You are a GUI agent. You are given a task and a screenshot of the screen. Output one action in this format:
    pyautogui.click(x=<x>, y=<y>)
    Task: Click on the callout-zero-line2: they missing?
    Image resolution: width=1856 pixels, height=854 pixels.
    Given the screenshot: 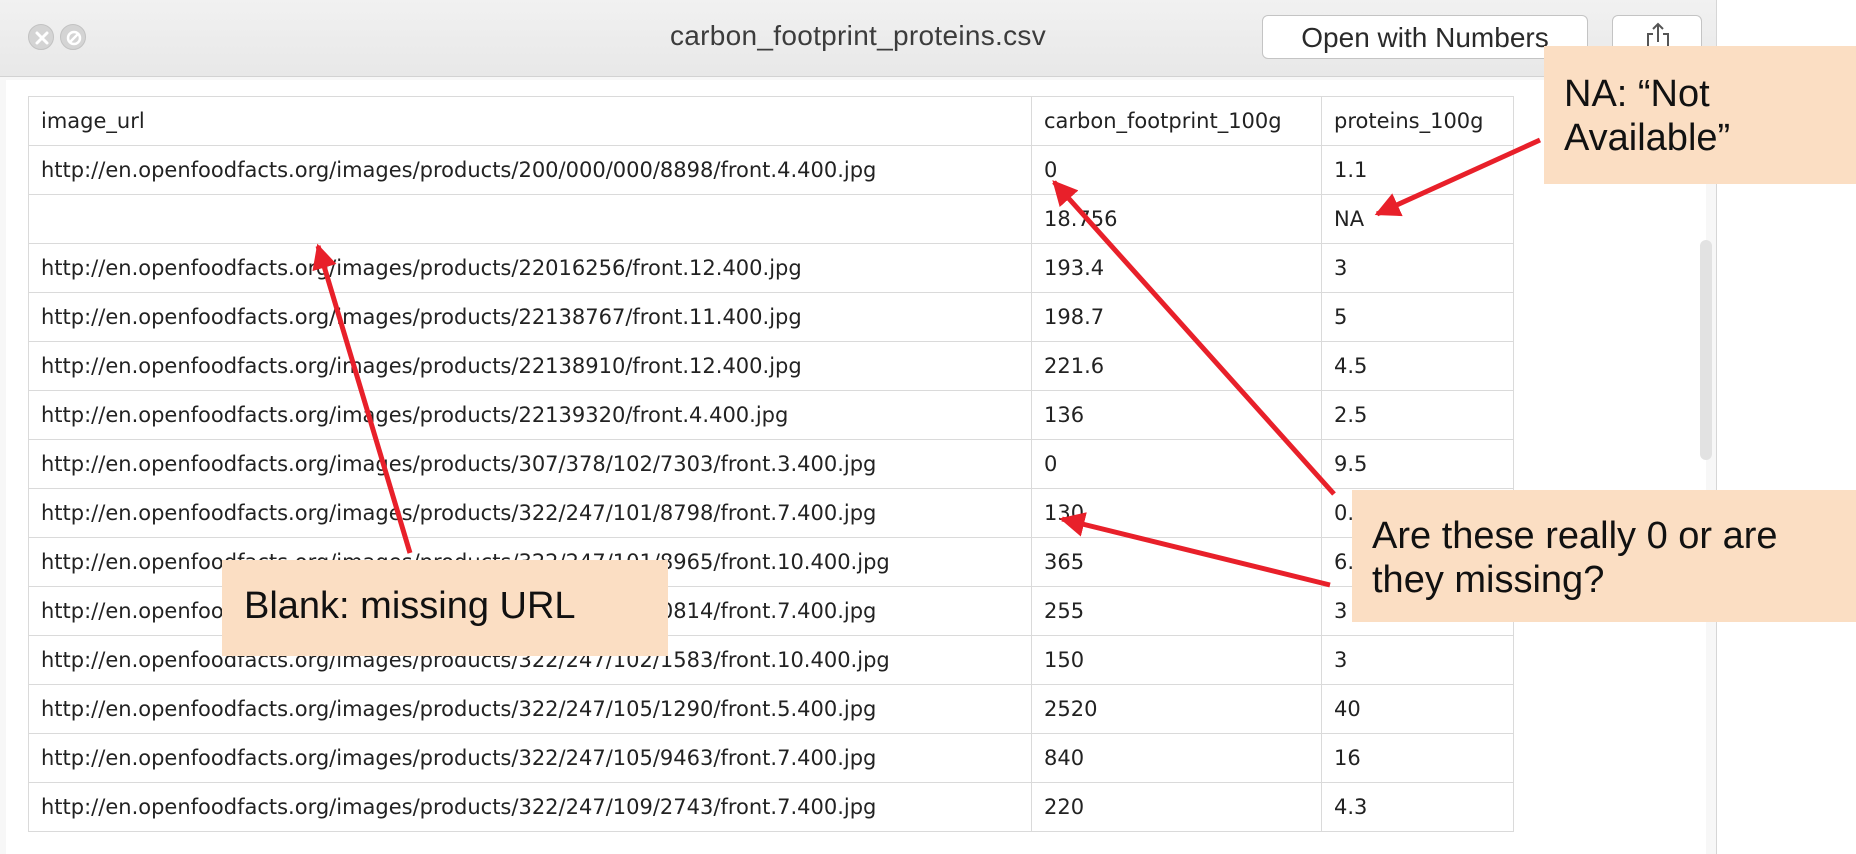 What is the action you would take?
    pyautogui.click(x=1488, y=580)
    